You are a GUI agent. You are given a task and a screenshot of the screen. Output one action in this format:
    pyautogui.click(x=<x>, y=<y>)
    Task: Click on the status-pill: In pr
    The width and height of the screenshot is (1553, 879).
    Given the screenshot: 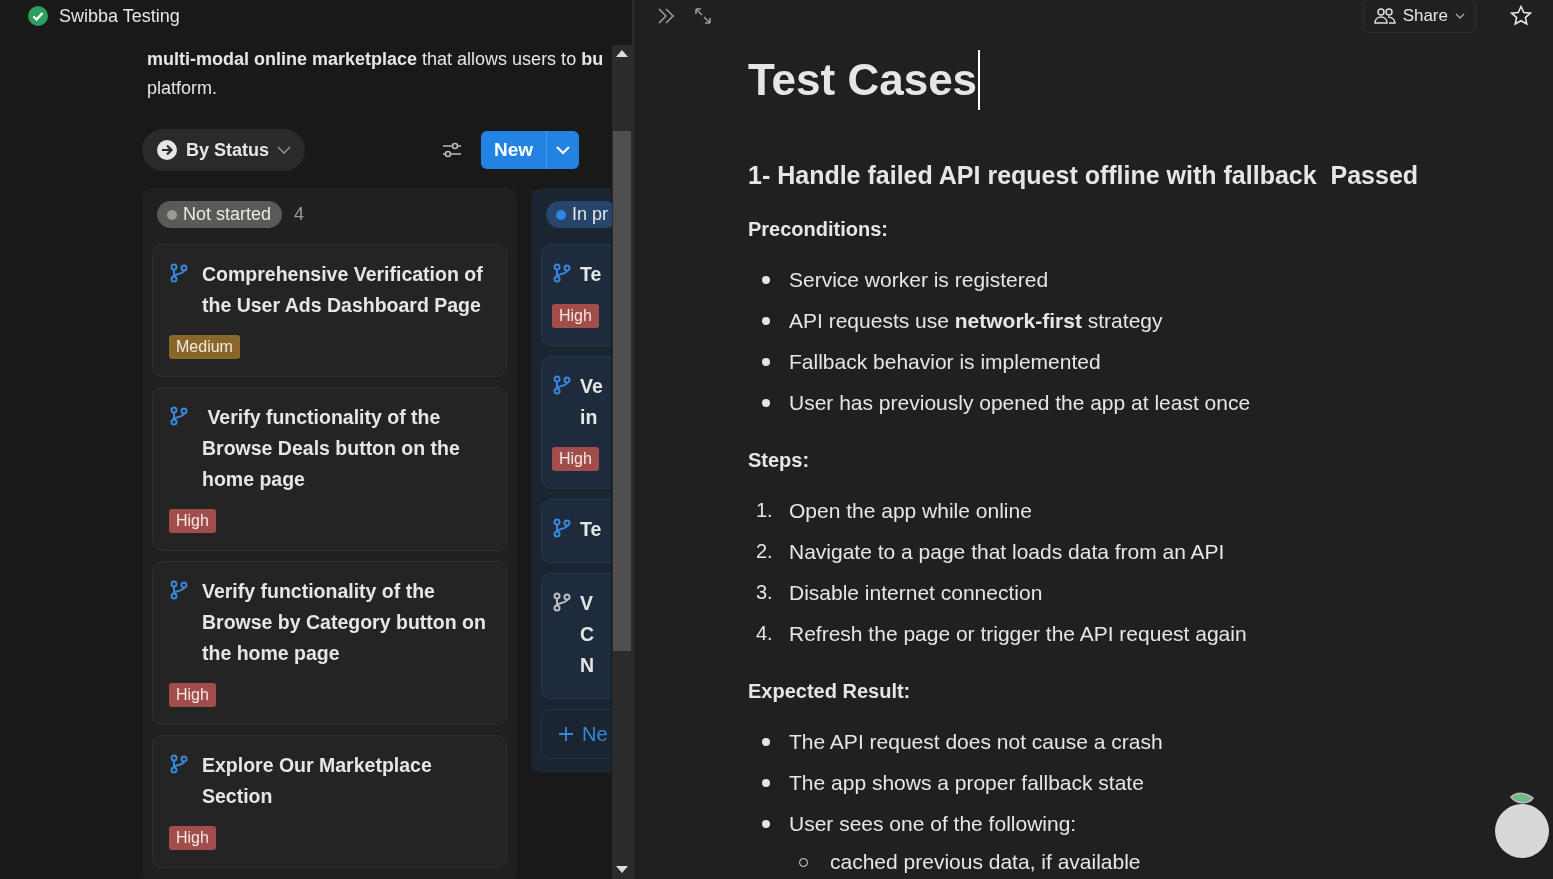 What is the action you would take?
    pyautogui.click(x=579, y=214)
    